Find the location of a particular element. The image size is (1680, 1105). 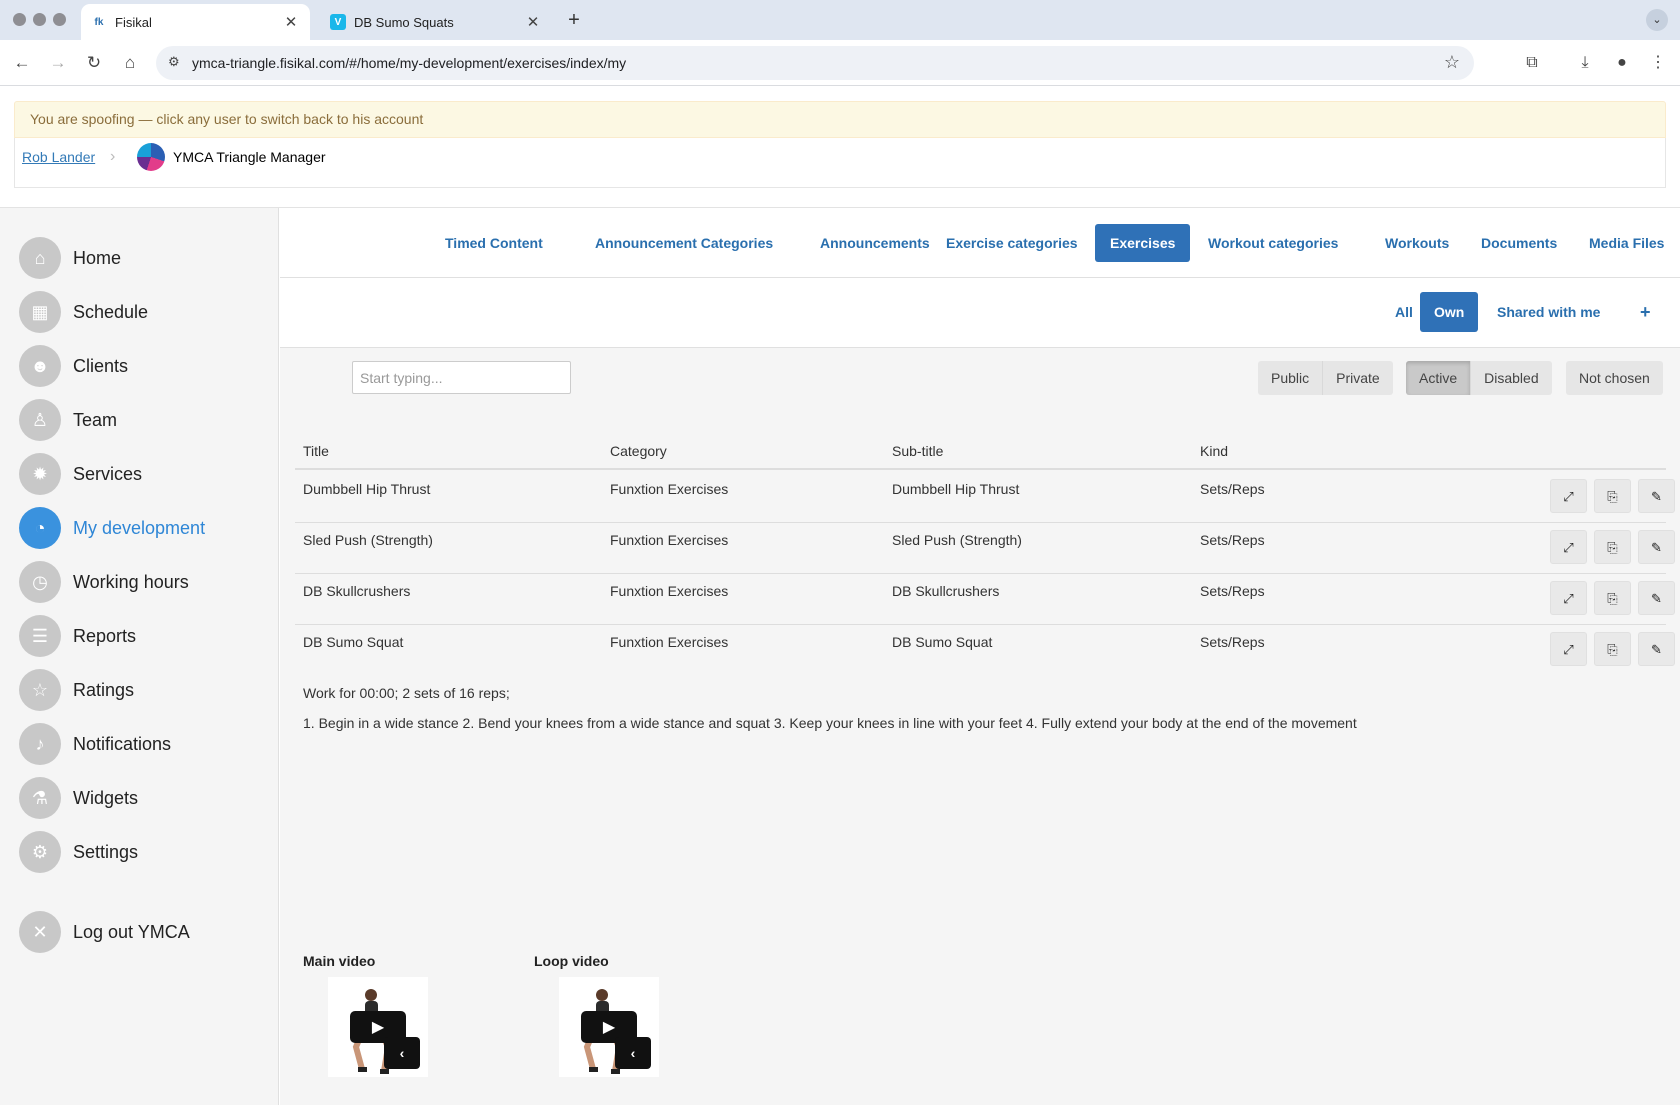

filter-private-button: Private is located at coordinates (1358, 378).